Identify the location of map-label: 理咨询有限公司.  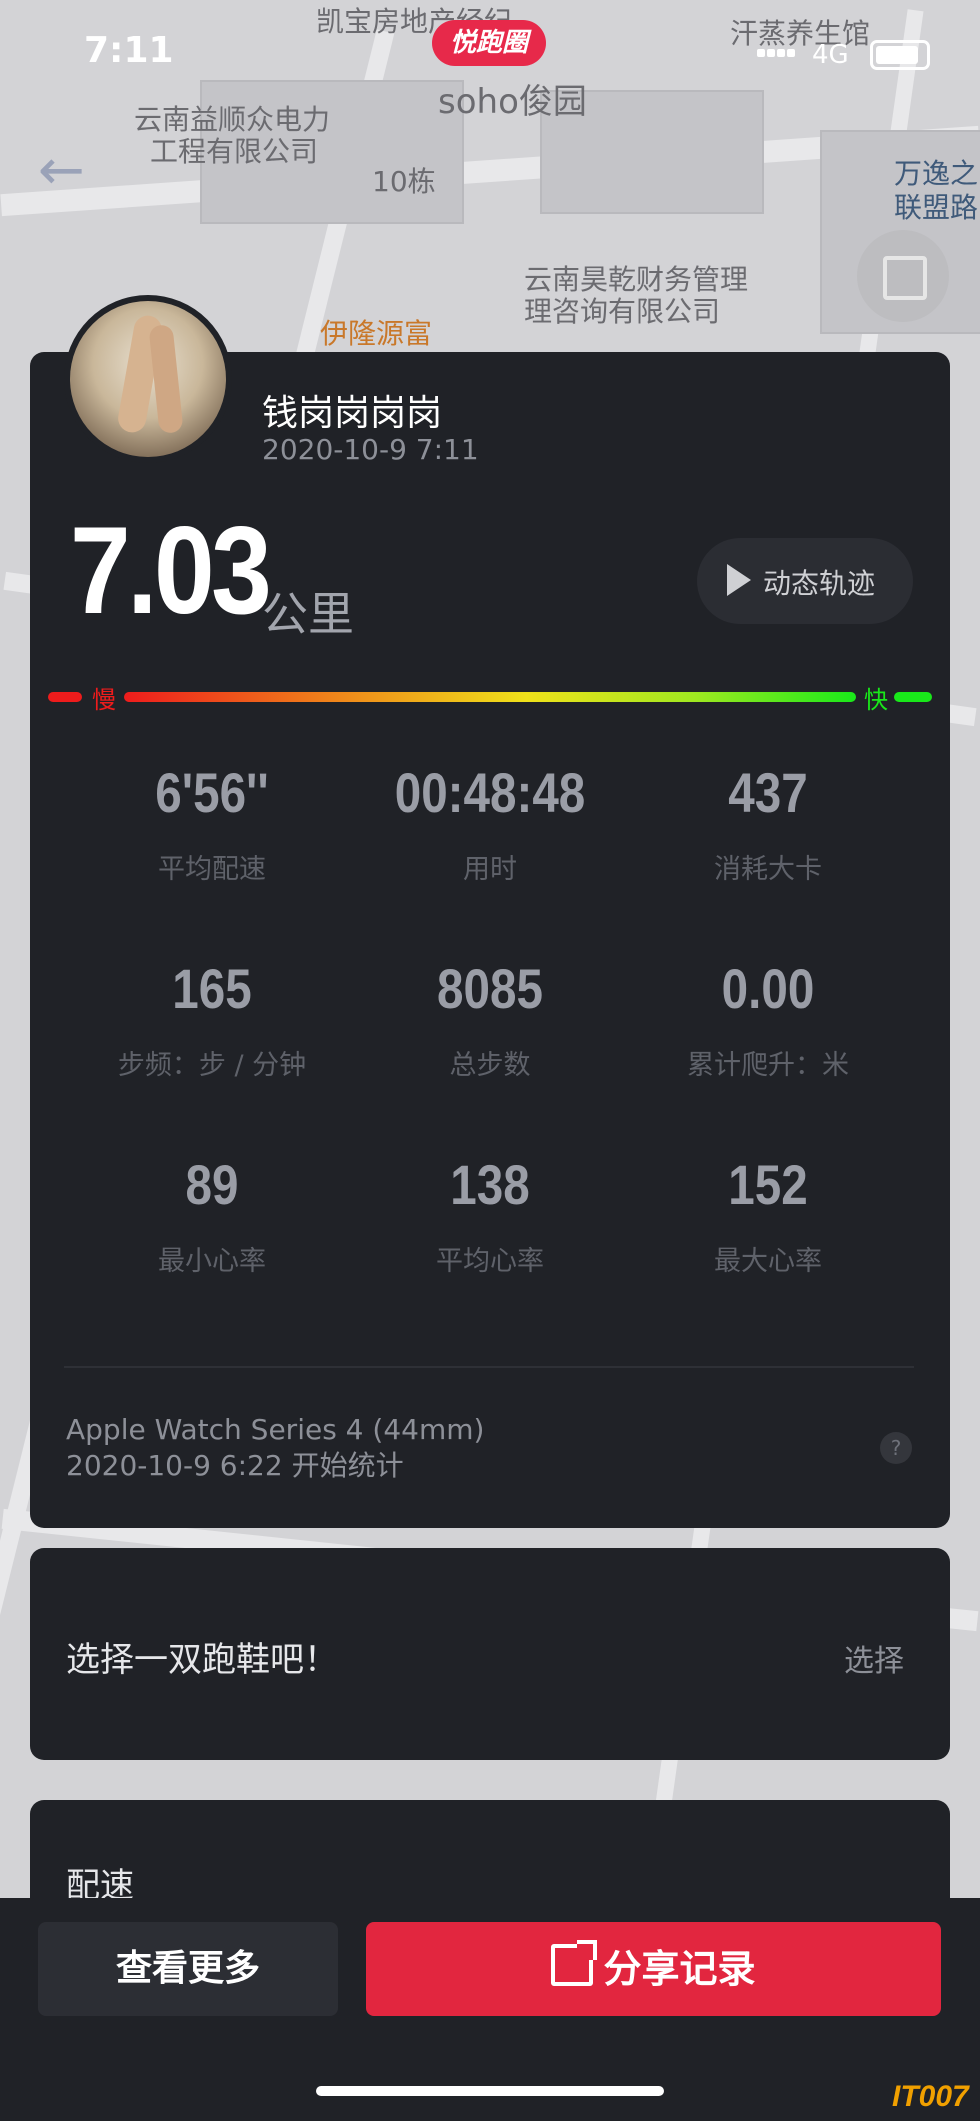
(622, 311).